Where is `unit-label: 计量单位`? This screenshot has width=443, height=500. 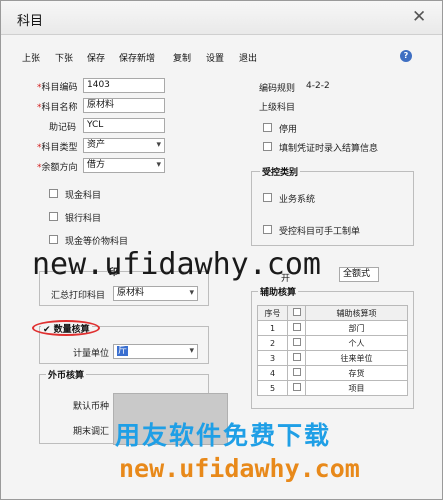
unit-label: 计量单位 is located at coordinates (91, 354).